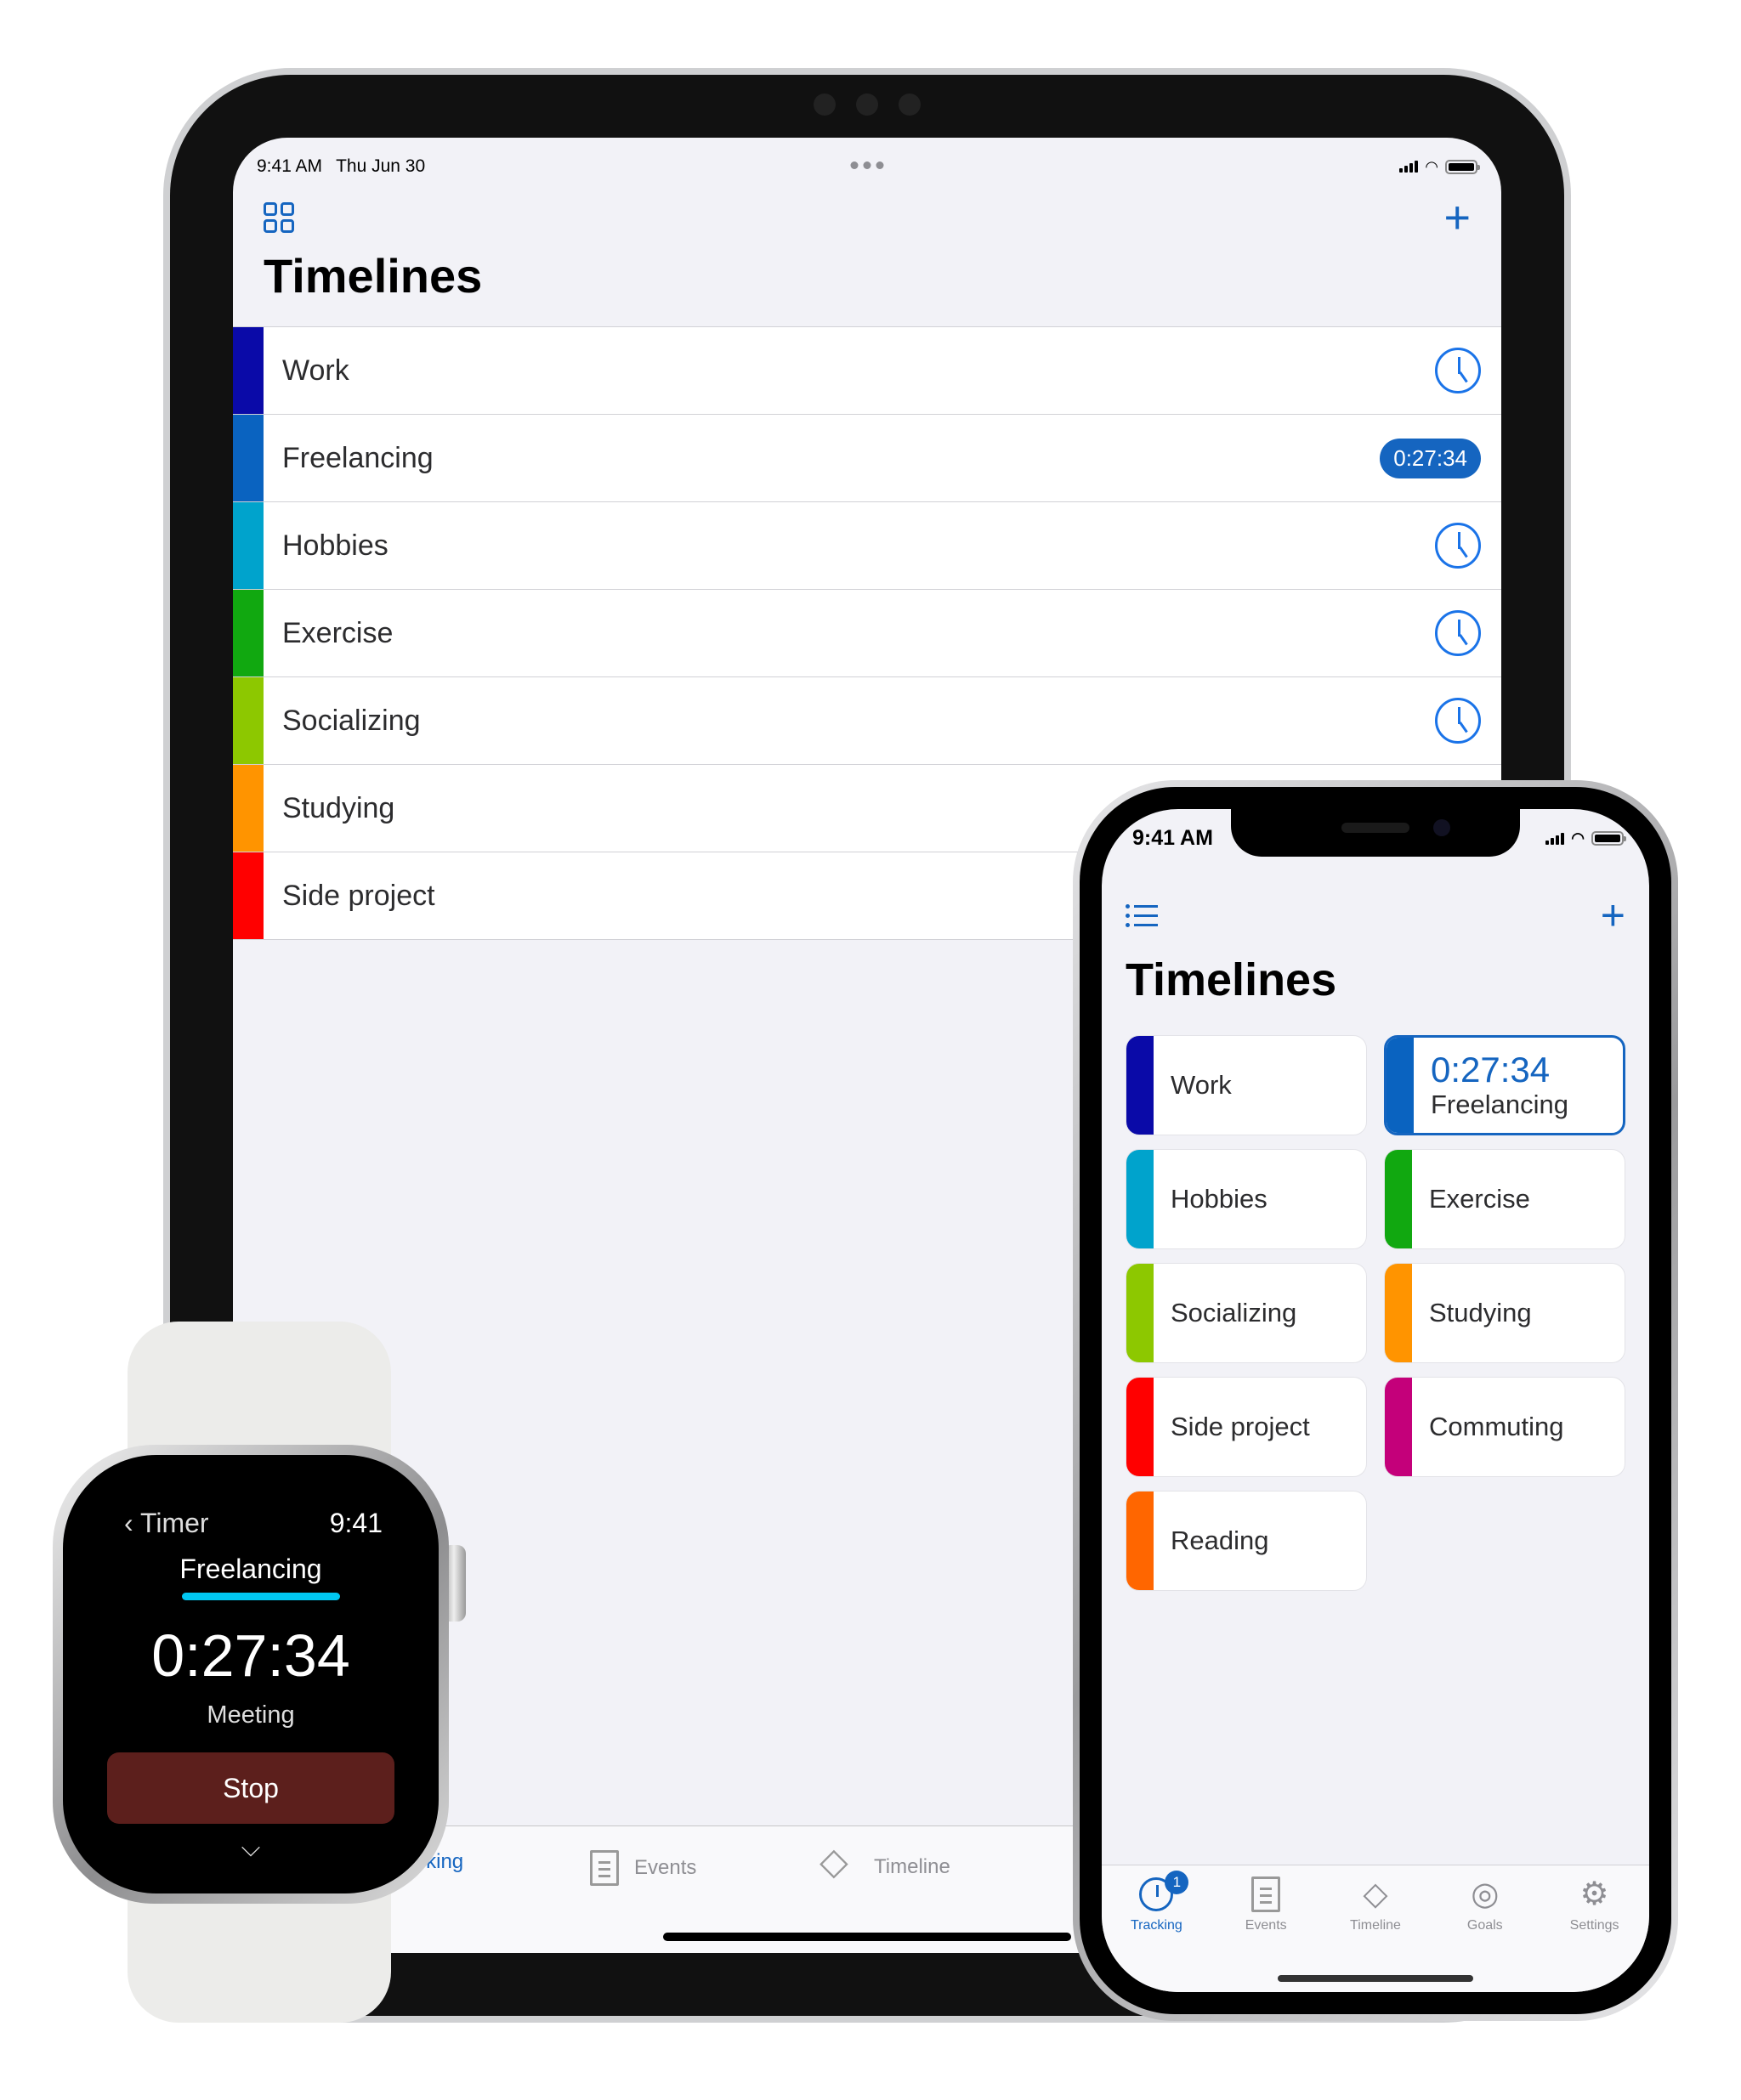 Image resolution: width=1741 pixels, height=2100 pixels. I want to click on timeline-tile: Reading, so click(1246, 1541).